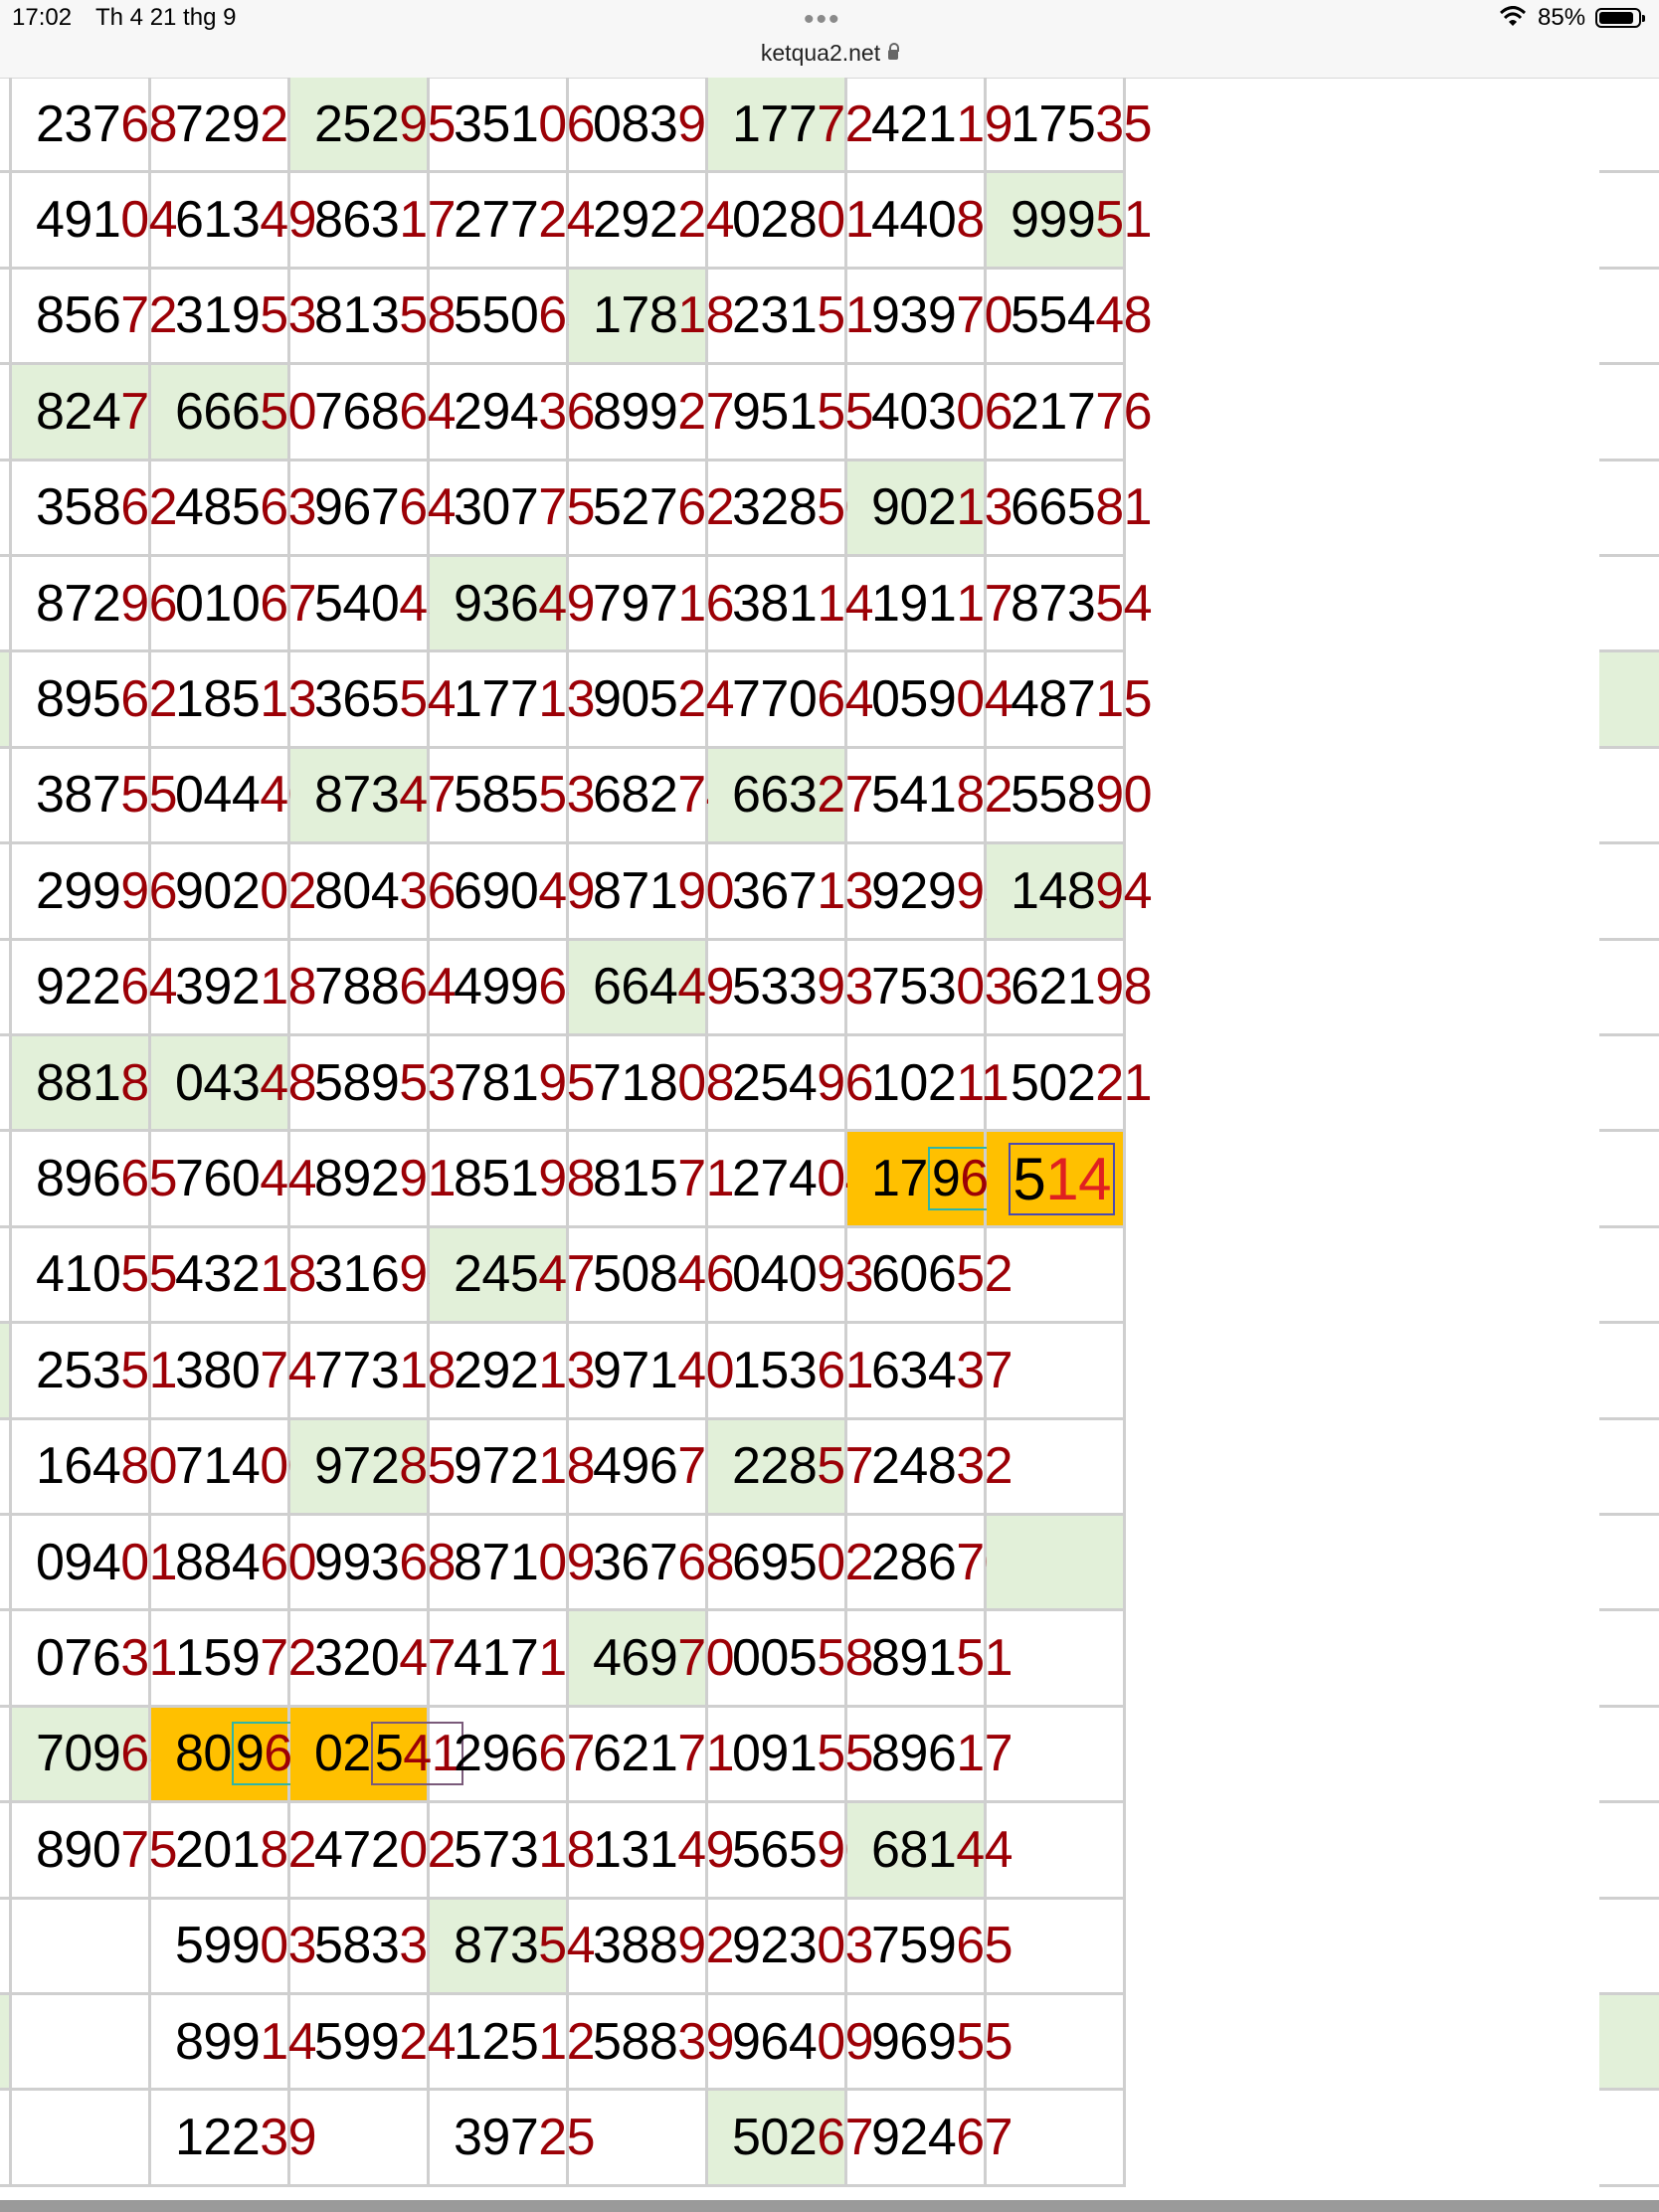  What do you see at coordinates (385, 220) in the screenshot?
I see `result-number: 863 17` at bounding box center [385, 220].